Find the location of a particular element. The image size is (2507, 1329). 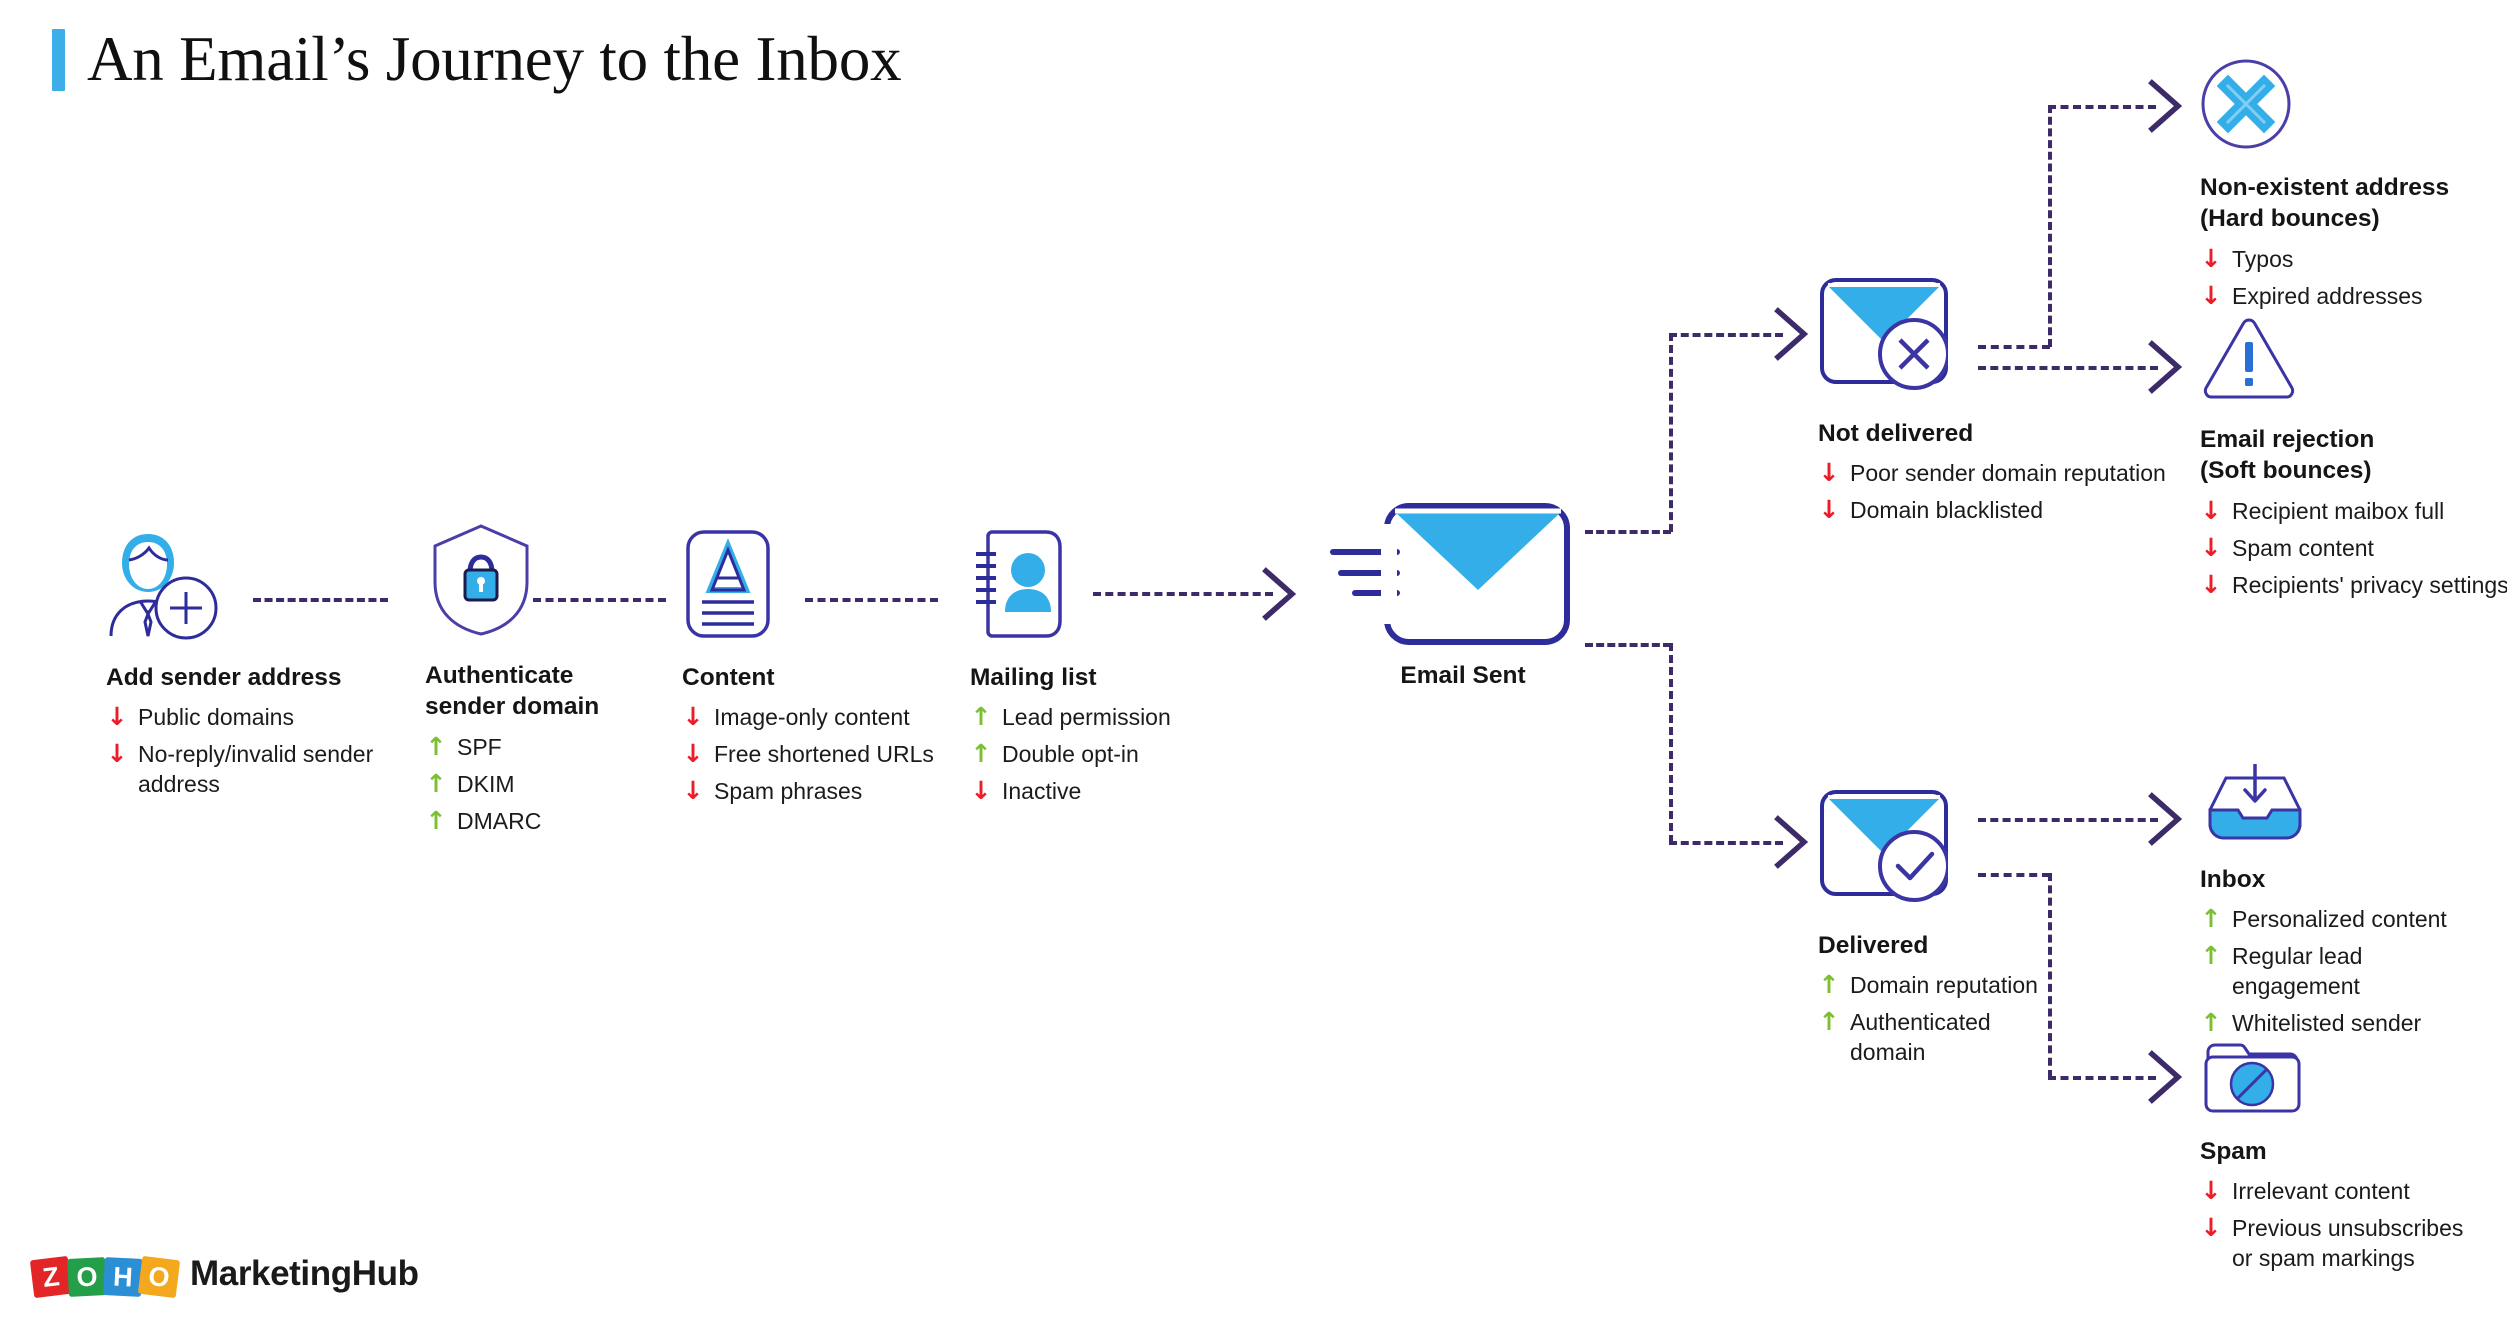

bullet-text: Domain reputation is located at coordinates (1944, 985).